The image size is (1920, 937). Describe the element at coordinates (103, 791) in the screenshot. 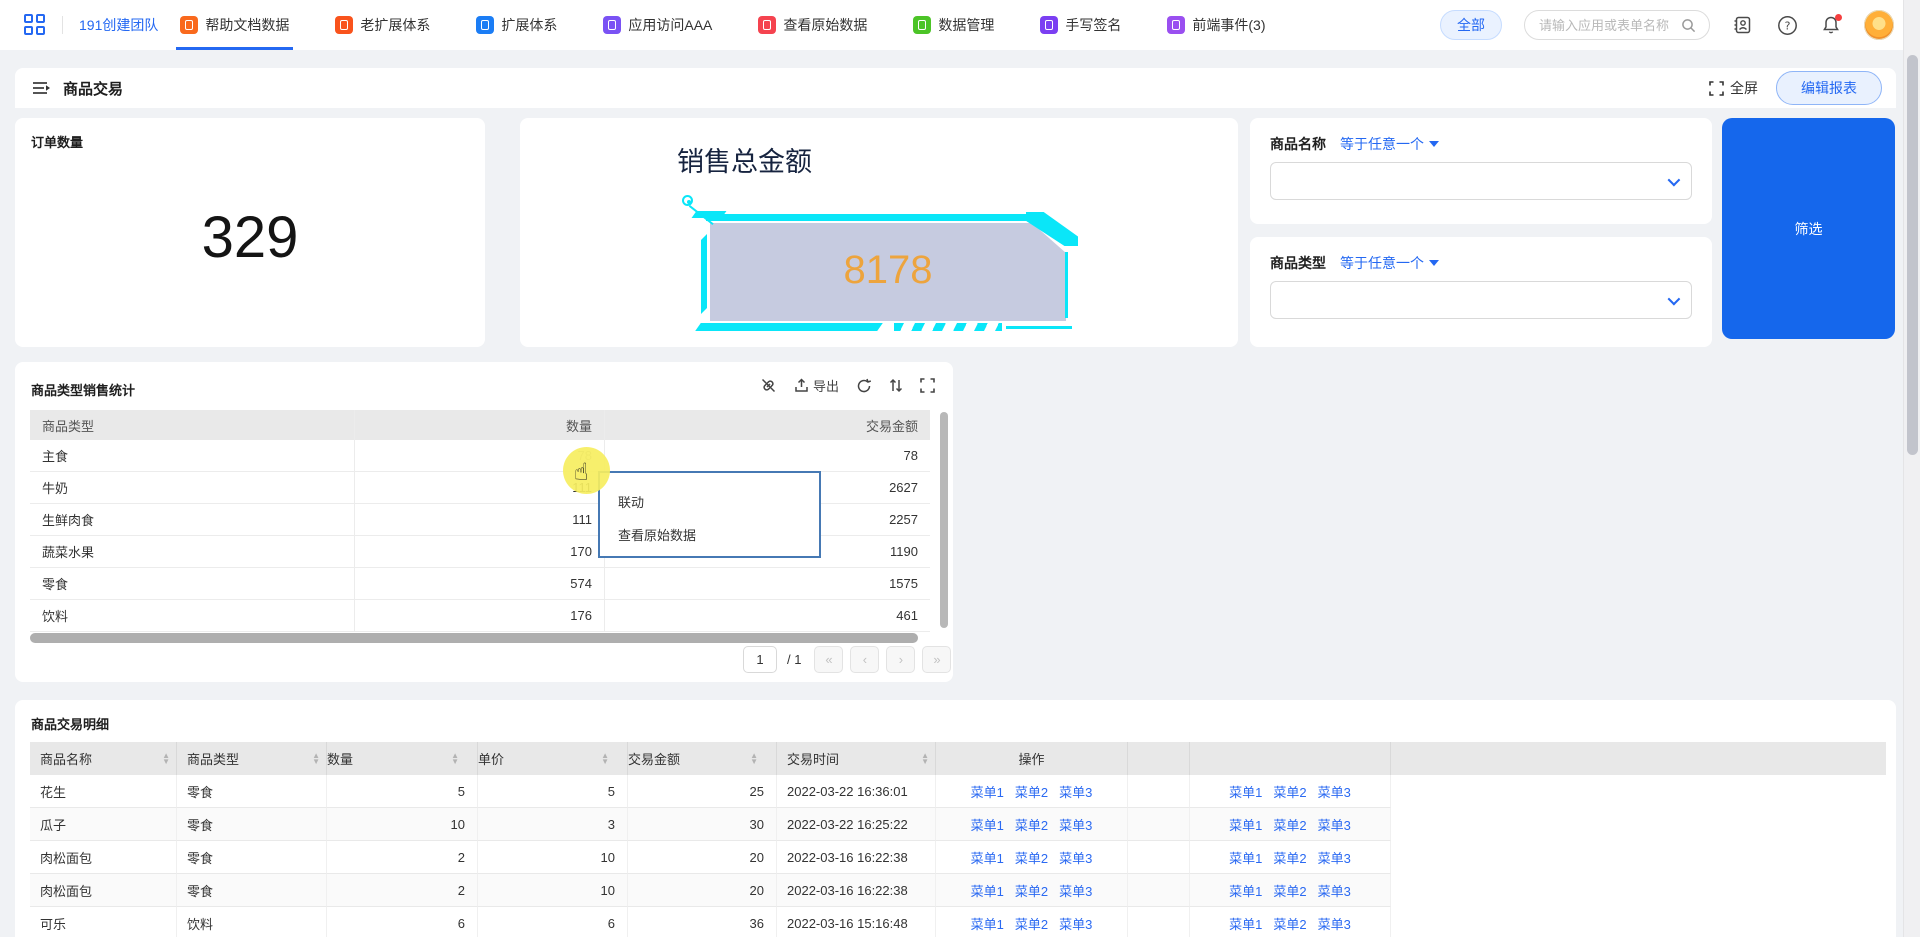

I see `table-cell: 花生` at that location.